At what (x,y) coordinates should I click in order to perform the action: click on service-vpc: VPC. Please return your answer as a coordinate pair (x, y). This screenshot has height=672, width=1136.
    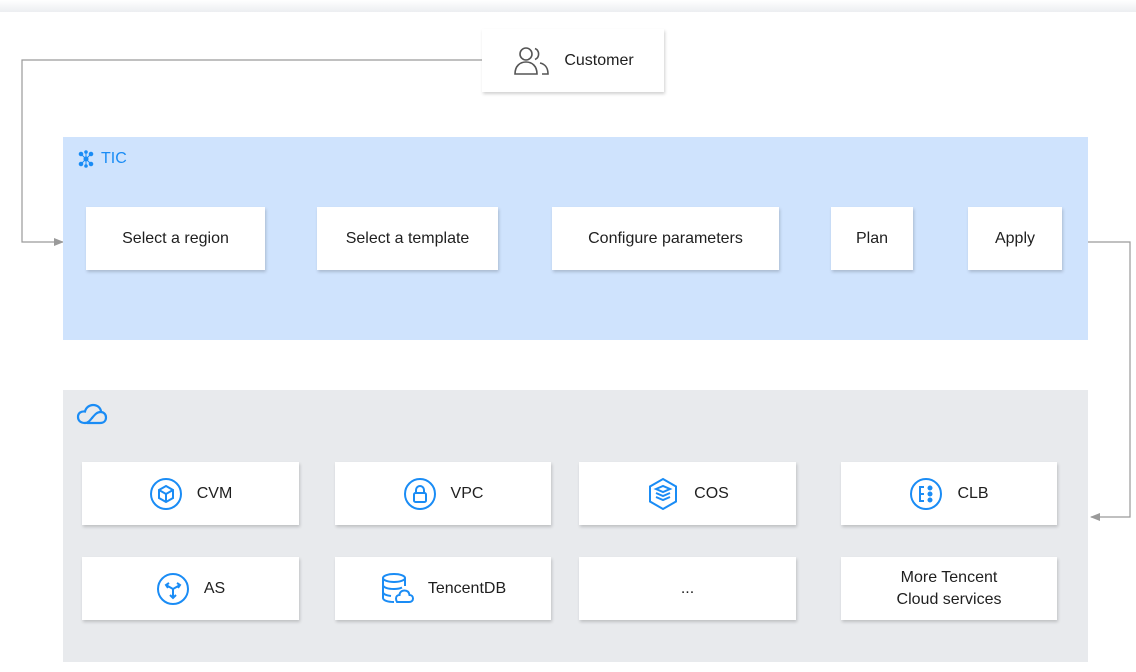
    Looking at the image, I should click on (443, 493).